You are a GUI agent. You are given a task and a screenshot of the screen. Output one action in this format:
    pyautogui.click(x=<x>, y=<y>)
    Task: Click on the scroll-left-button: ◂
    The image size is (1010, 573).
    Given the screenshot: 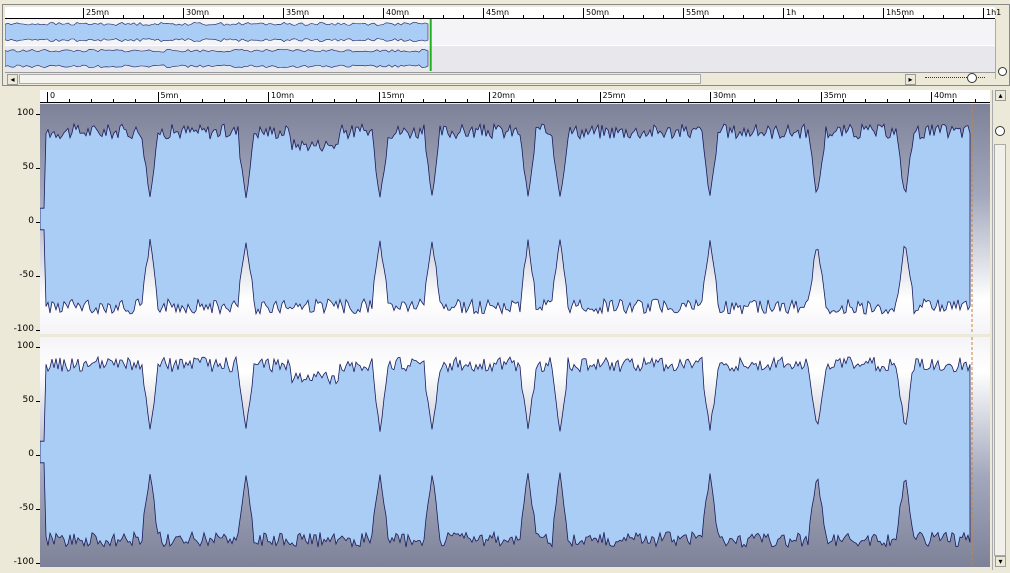 What is the action you would take?
    pyautogui.click(x=12, y=79)
    